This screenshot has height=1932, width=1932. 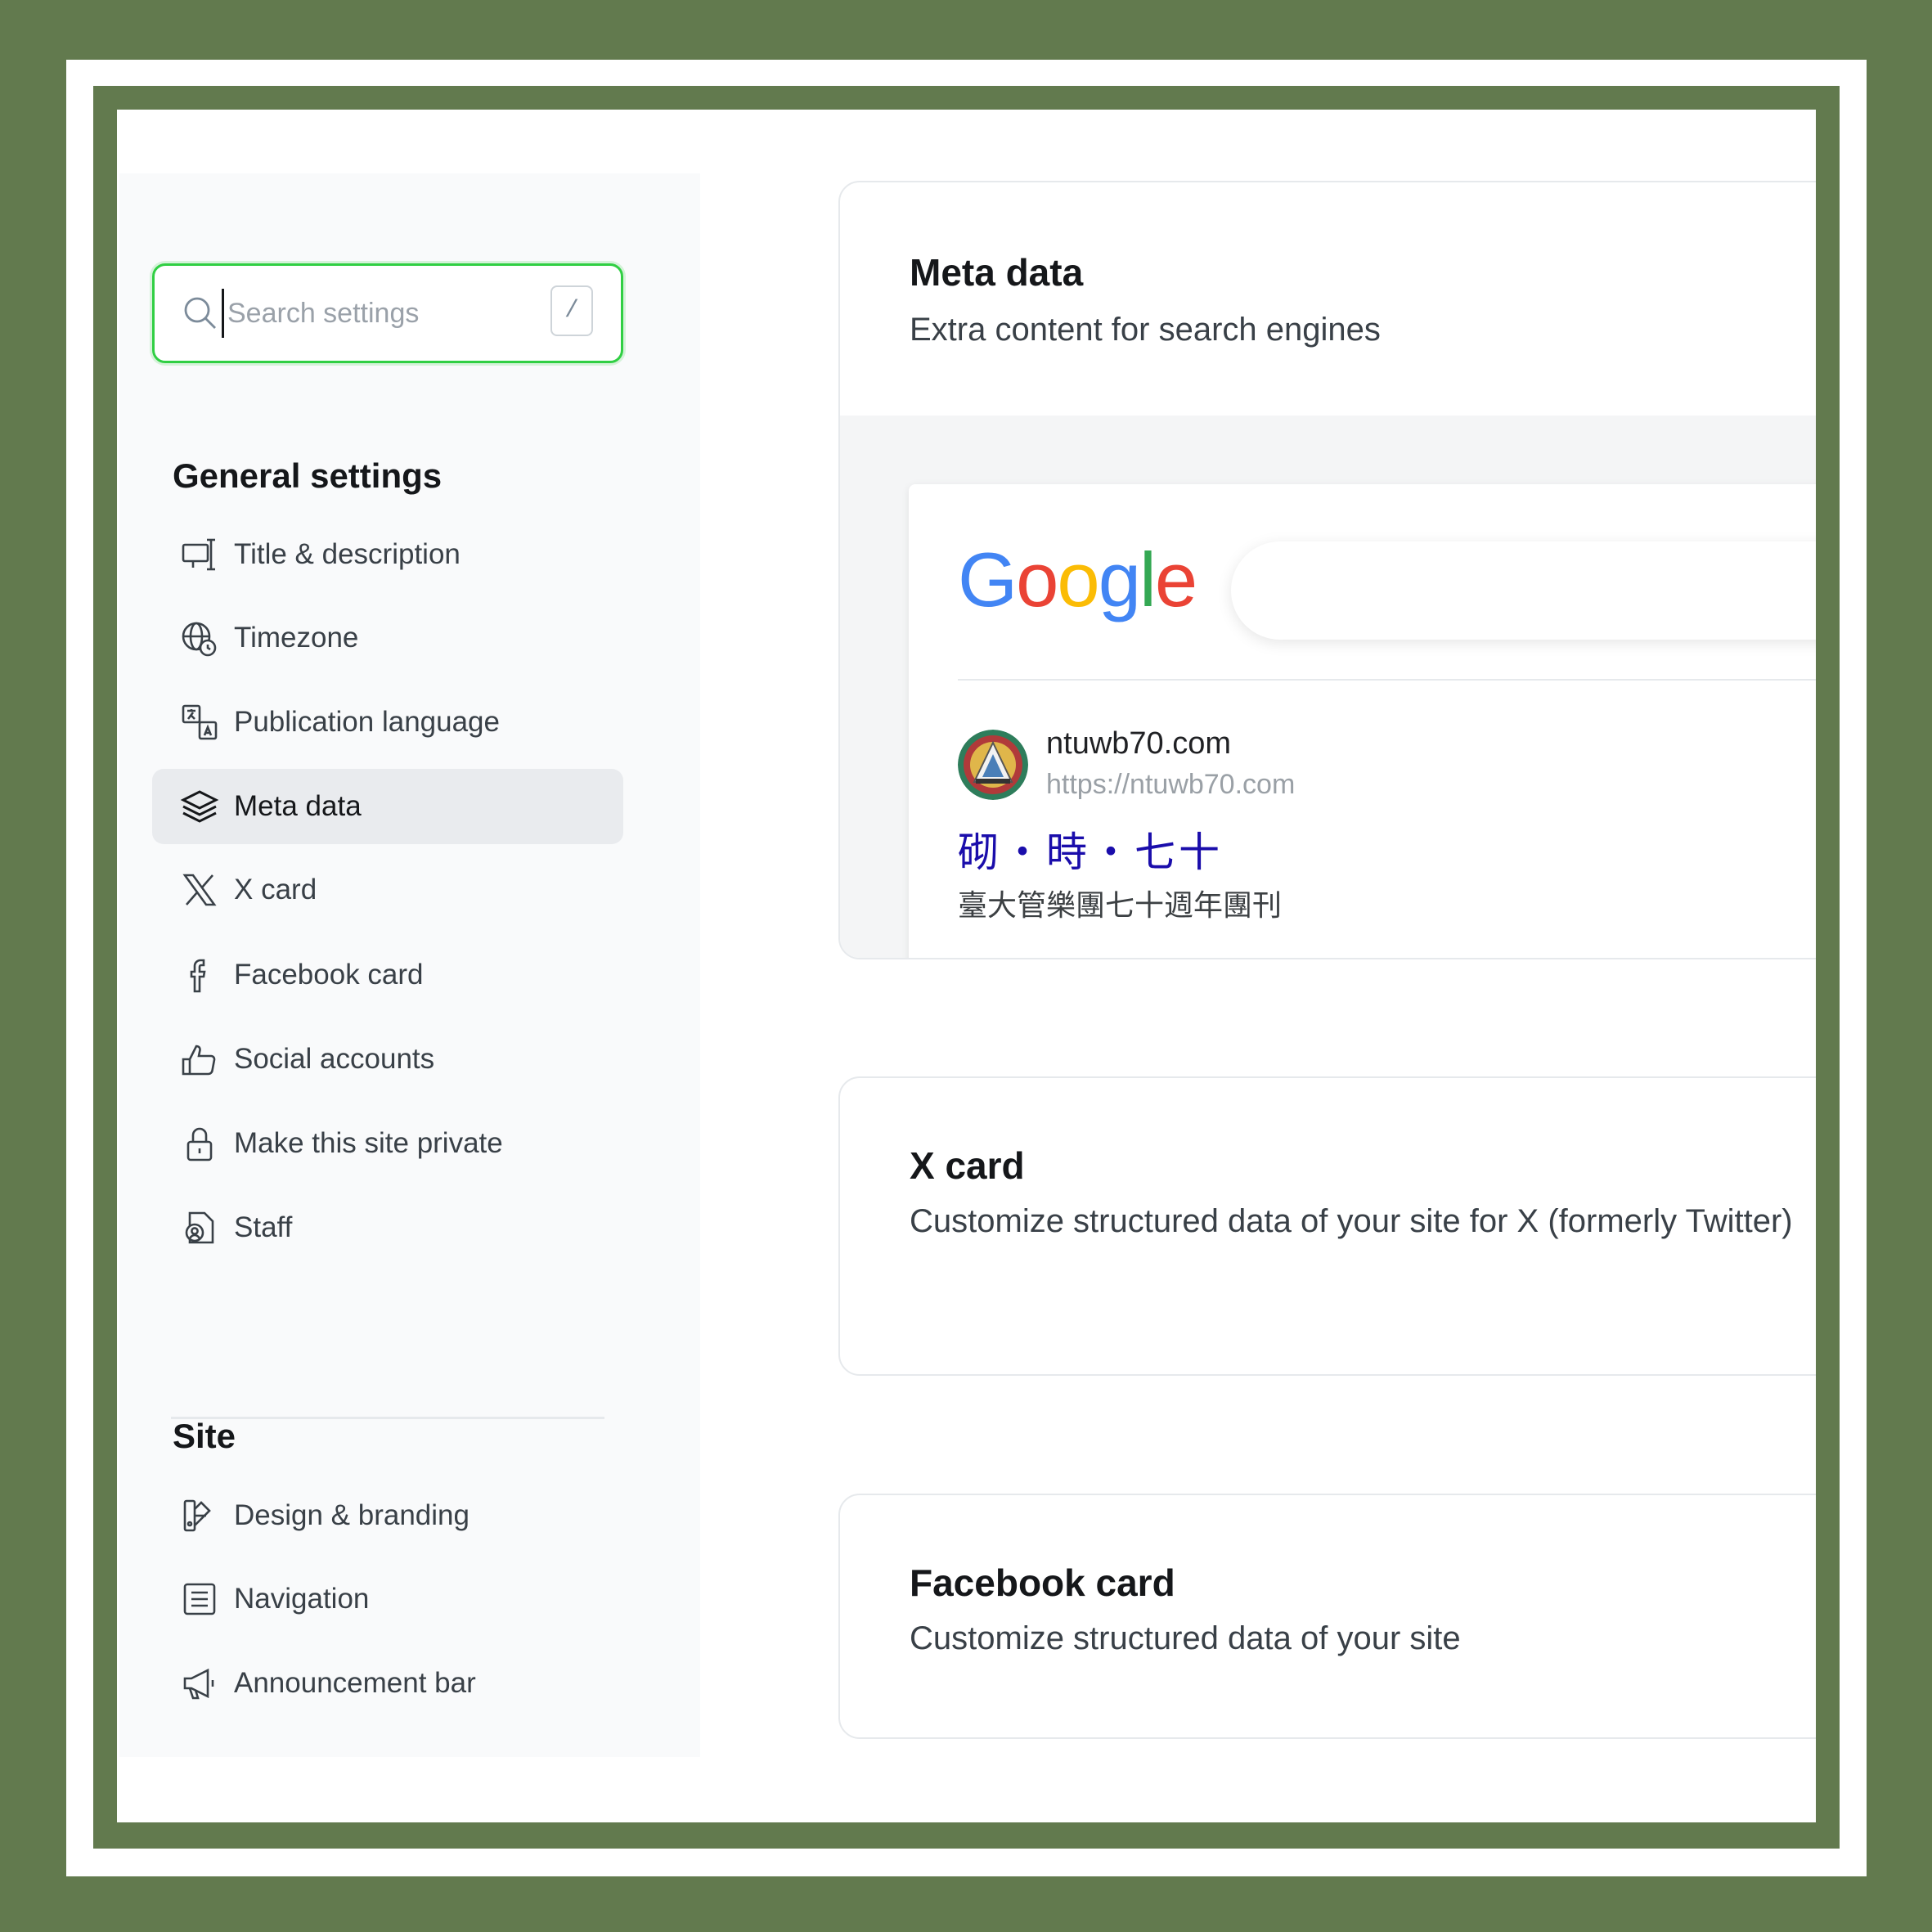 I want to click on site-heading: Site, so click(x=204, y=1436).